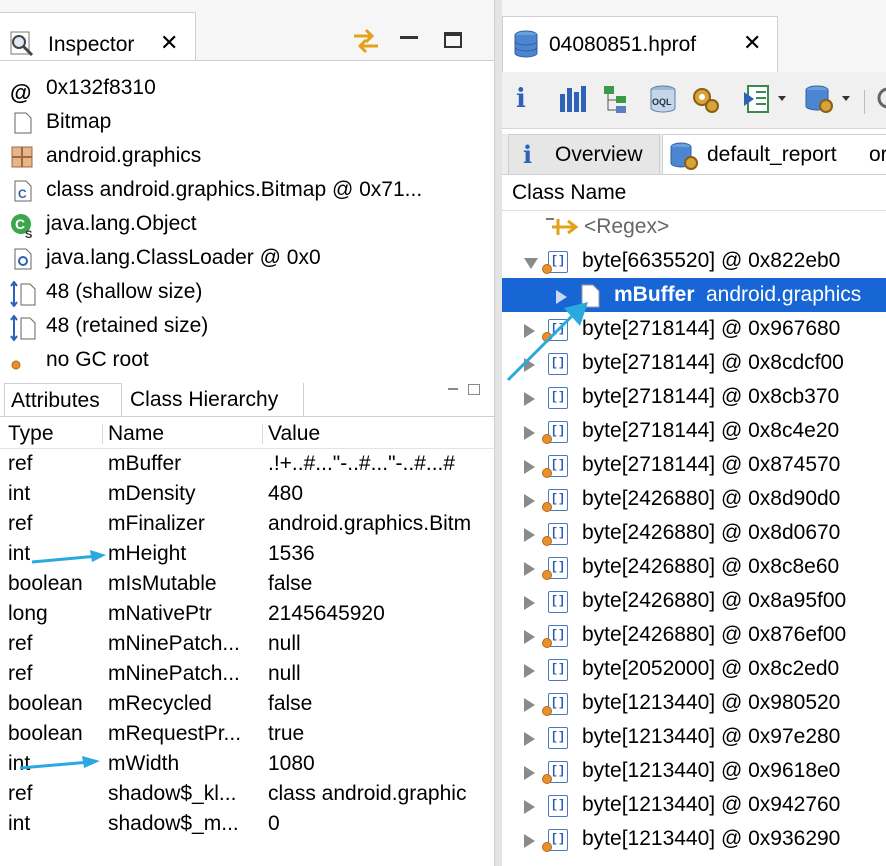 The image size is (886, 866). What do you see at coordinates (286, 493) in the screenshot?
I see `cell-value: 480` at bounding box center [286, 493].